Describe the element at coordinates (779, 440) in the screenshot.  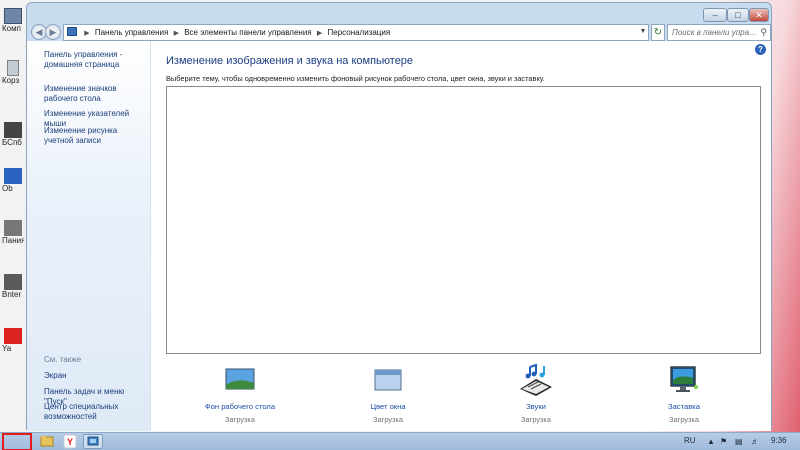
I see `clock: 9:36` at that location.